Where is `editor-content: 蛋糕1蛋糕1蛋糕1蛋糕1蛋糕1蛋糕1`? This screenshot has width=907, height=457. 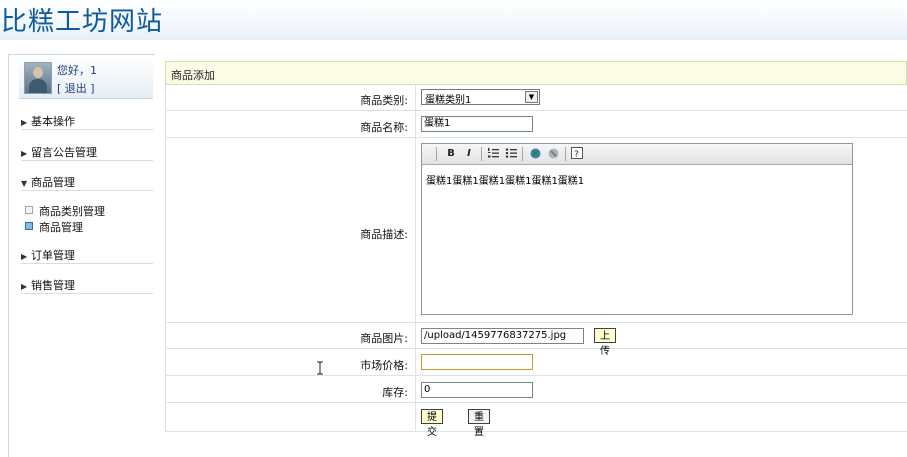
editor-content: 蛋糕1蛋糕1蛋糕1蛋糕1蛋糕1蛋糕1 is located at coordinates (505, 181).